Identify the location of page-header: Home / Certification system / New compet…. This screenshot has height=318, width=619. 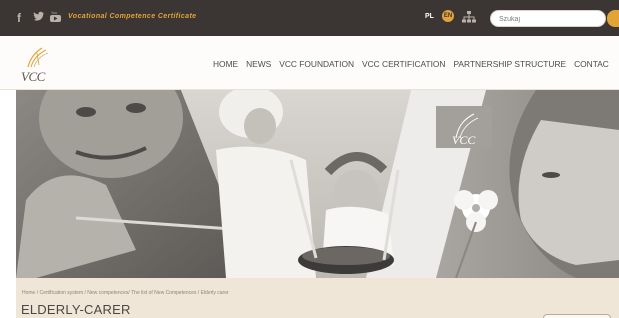
(317, 298).